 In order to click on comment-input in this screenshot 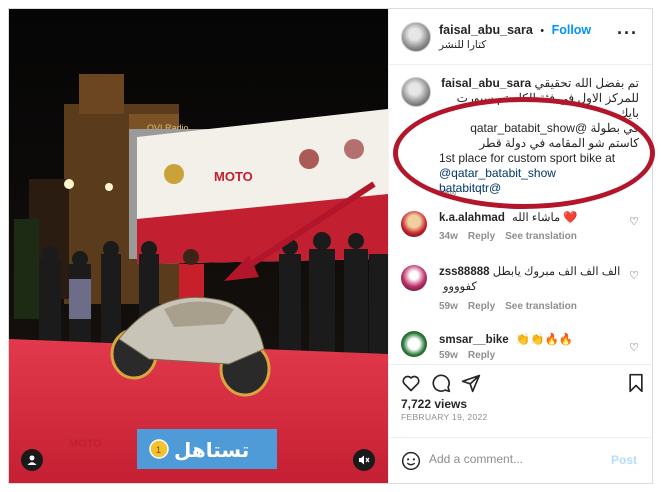, I will do `click(514, 459)`.